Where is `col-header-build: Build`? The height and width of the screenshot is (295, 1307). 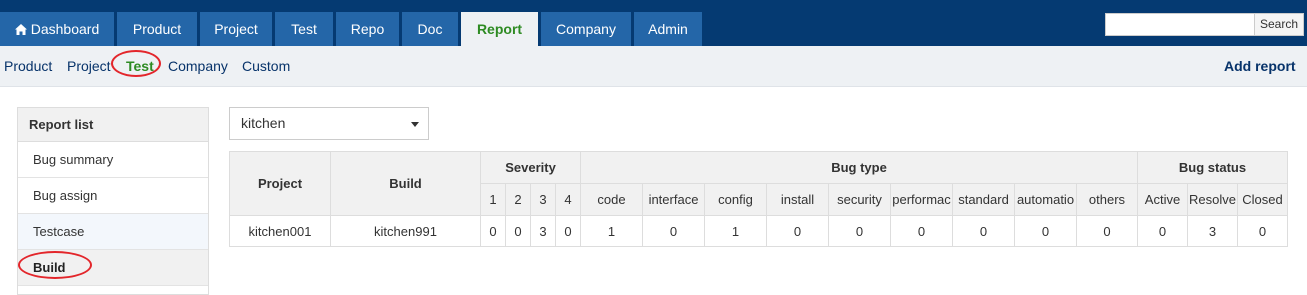 col-header-build: Build is located at coordinates (405, 183).